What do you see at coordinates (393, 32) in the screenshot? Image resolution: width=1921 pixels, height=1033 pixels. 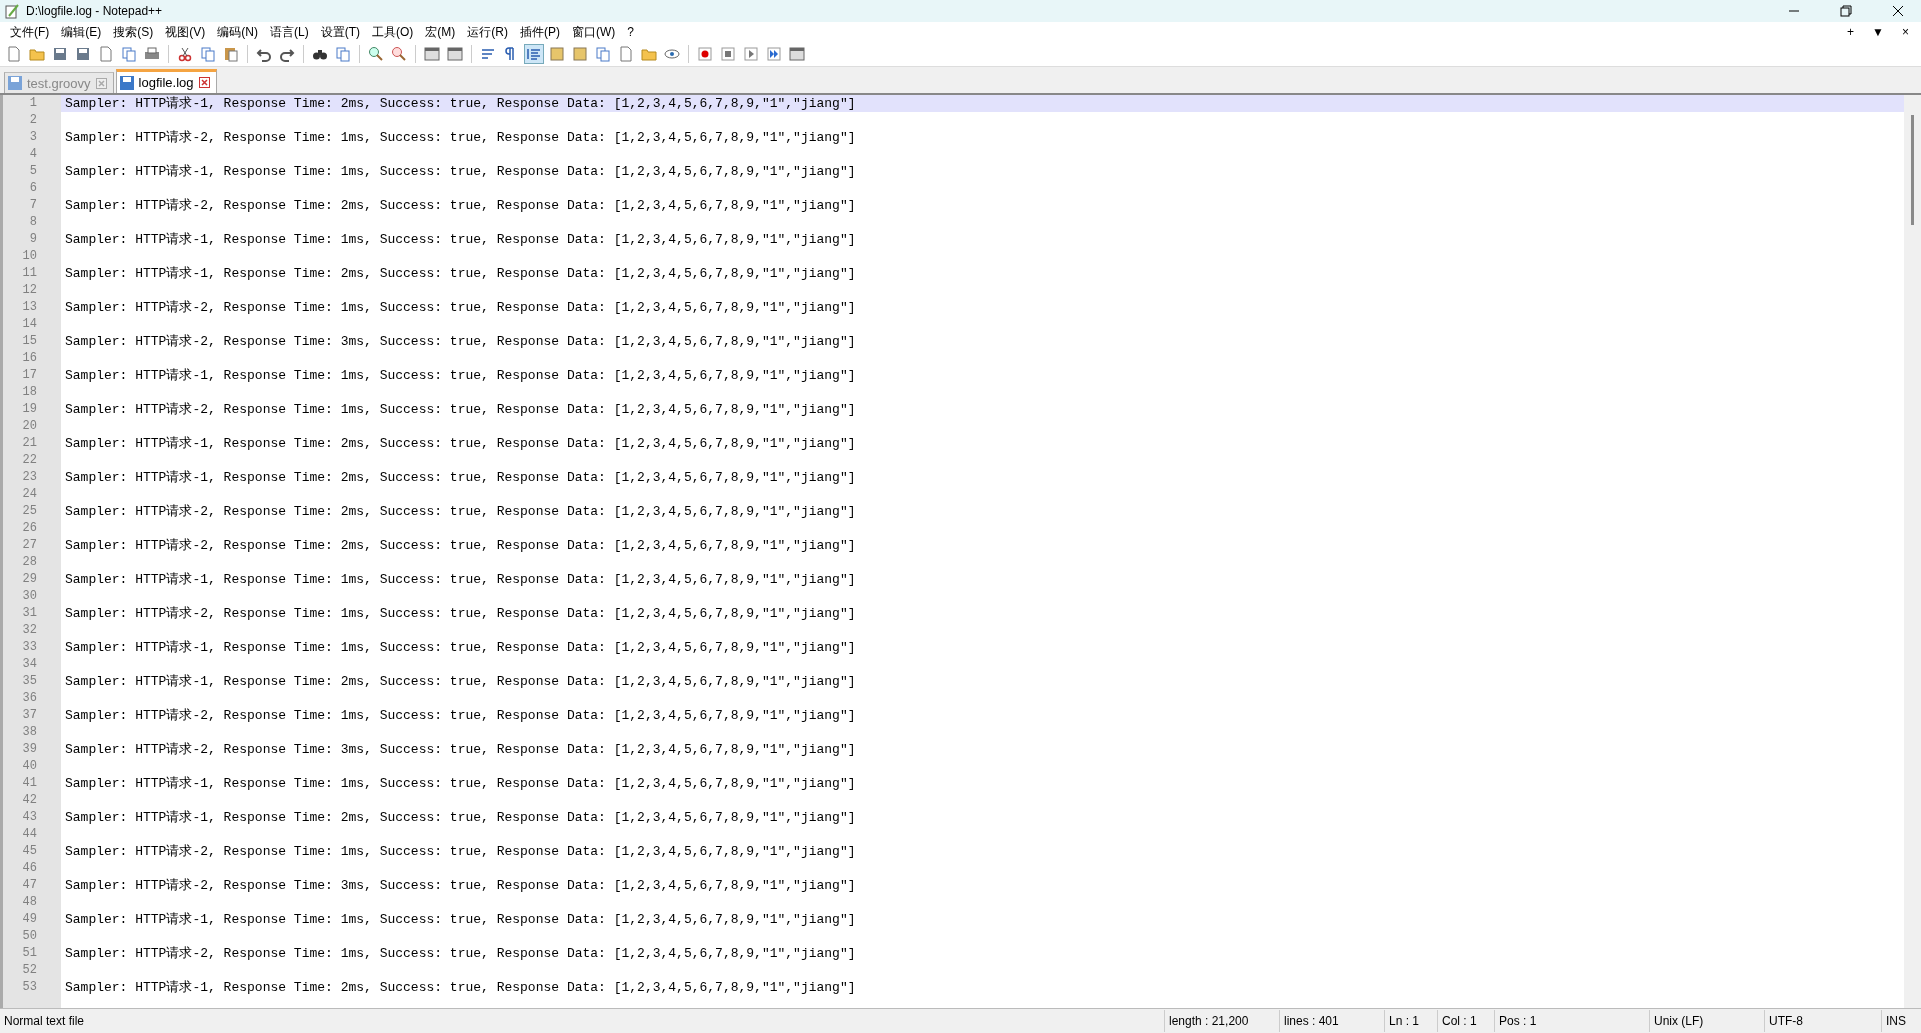 I see `menu-item: 工具(O)` at bounding box center [393, 32].